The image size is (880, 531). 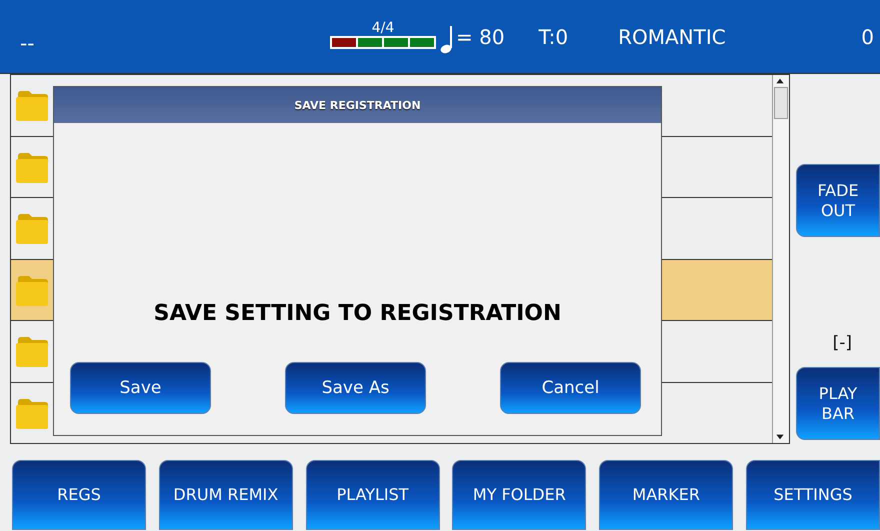 I want to click on registration-name: --, so click(x=28, y=42).